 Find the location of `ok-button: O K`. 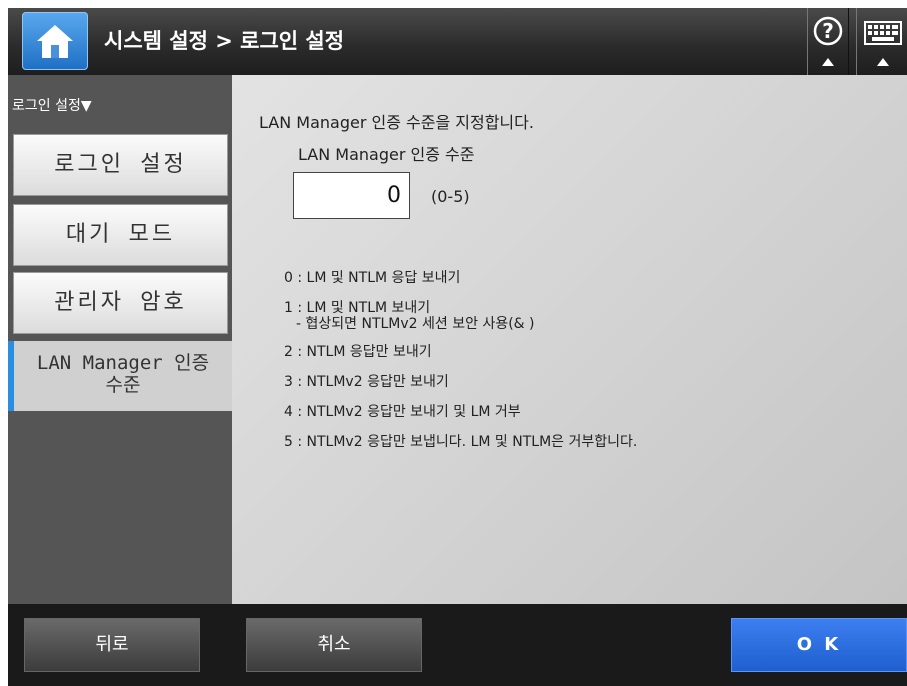

ok-button: O K is located at coordinates (819, 645).